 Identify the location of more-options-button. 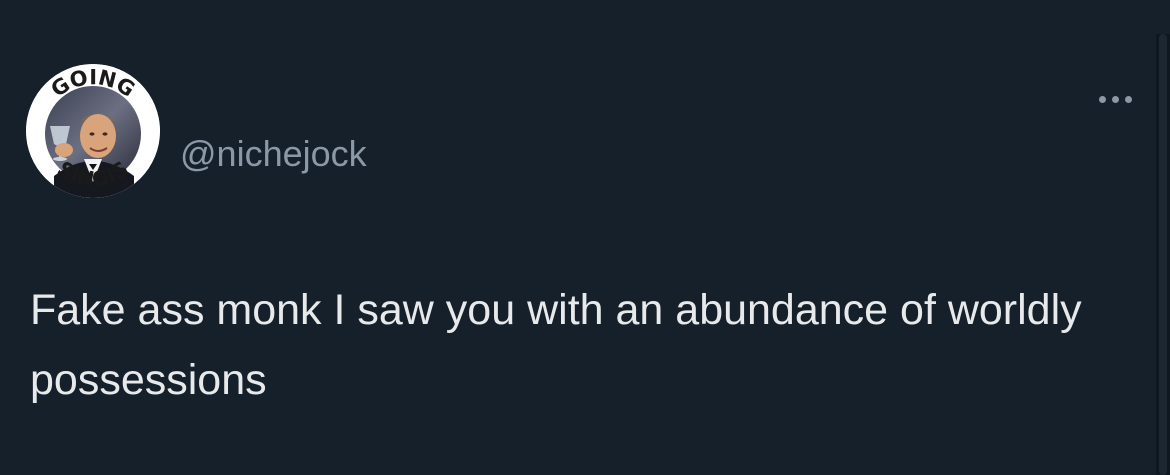
(1115, 99).